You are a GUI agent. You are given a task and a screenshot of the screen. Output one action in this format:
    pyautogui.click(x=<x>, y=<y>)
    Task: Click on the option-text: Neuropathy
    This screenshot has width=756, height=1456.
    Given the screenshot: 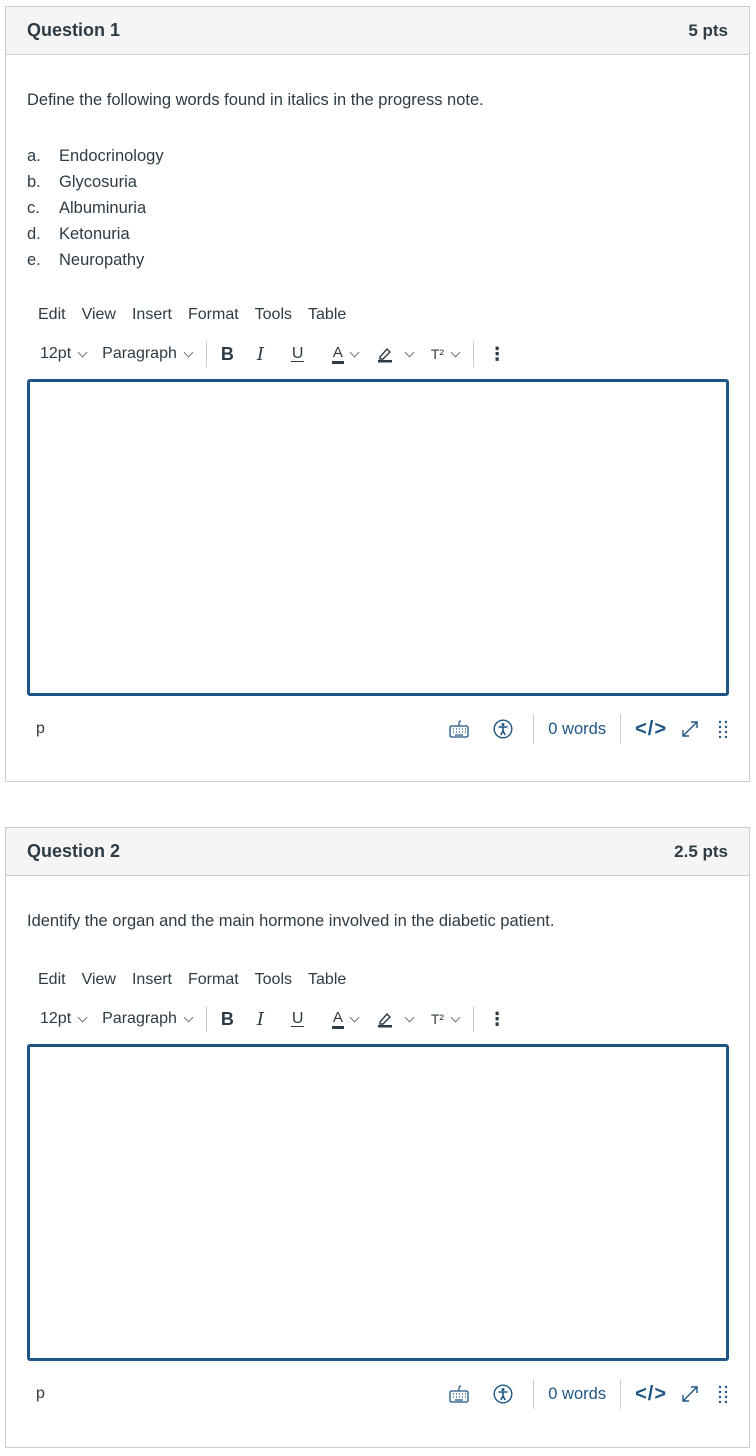 What is the action you would take?
    pyautogui.click(x=102, y=259)
    